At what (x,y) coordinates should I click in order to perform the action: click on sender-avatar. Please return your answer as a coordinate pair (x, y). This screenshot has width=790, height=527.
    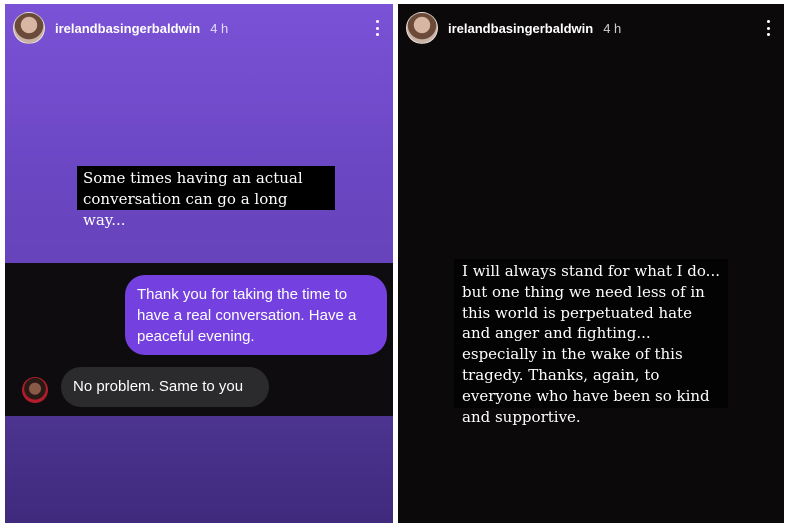
    Looking at the image, I should click on (35, 390).